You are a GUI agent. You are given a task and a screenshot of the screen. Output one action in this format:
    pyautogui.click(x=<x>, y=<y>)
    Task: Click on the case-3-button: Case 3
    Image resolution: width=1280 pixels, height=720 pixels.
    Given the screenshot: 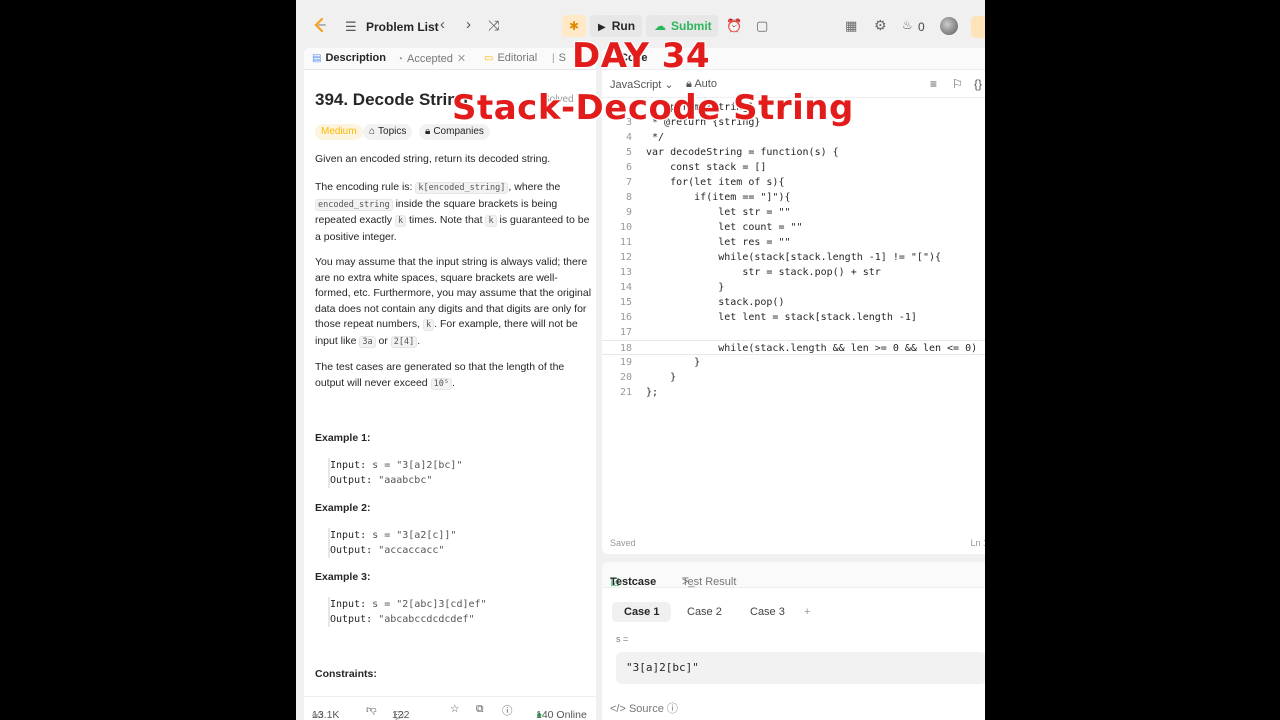 What is the action you would take?
    pyautogui.click(x=767, y=612)
    